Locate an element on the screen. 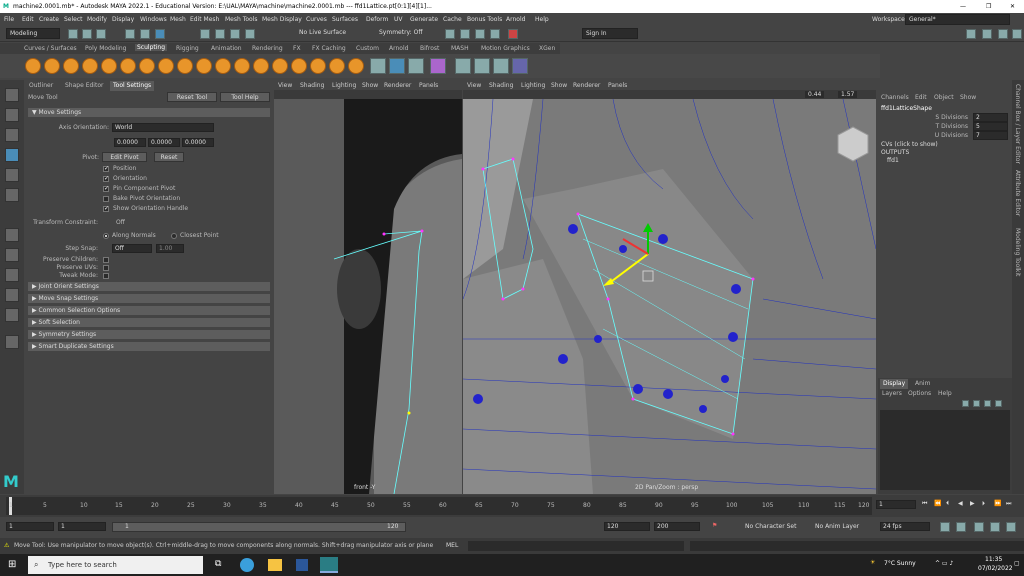 Image resolution: width=1024 pixels, height=576 pixels. snap-curve-icon is located at coordinates (220, 34).